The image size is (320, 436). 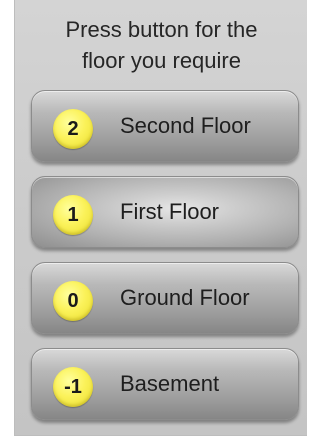 What do you see at coordinates (185, 125) in the screenshot?
I see `floor-label: Second Floor` at bounding box center [185, 125].